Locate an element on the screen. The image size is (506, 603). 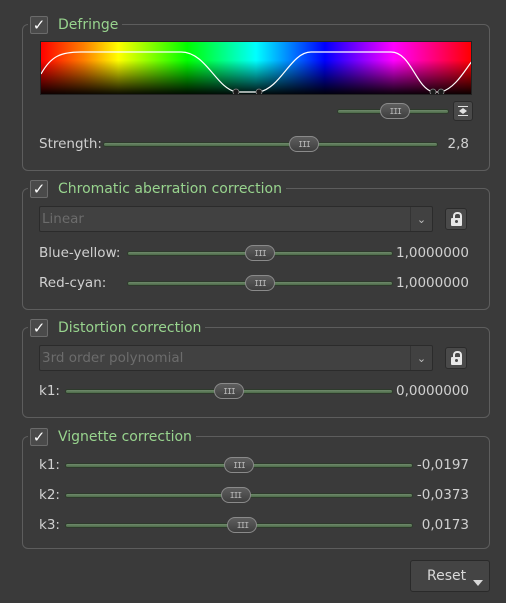
chromatic-mode-value: Linear is located at coordinates (63, 219).